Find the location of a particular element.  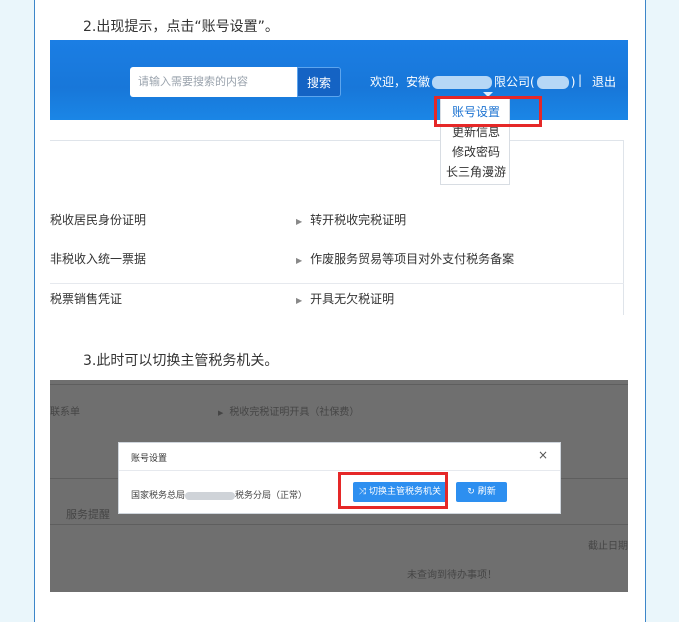

service-label: 作废服务贸易等项目对外支付税务备案 is located at coordinates (412, 259).